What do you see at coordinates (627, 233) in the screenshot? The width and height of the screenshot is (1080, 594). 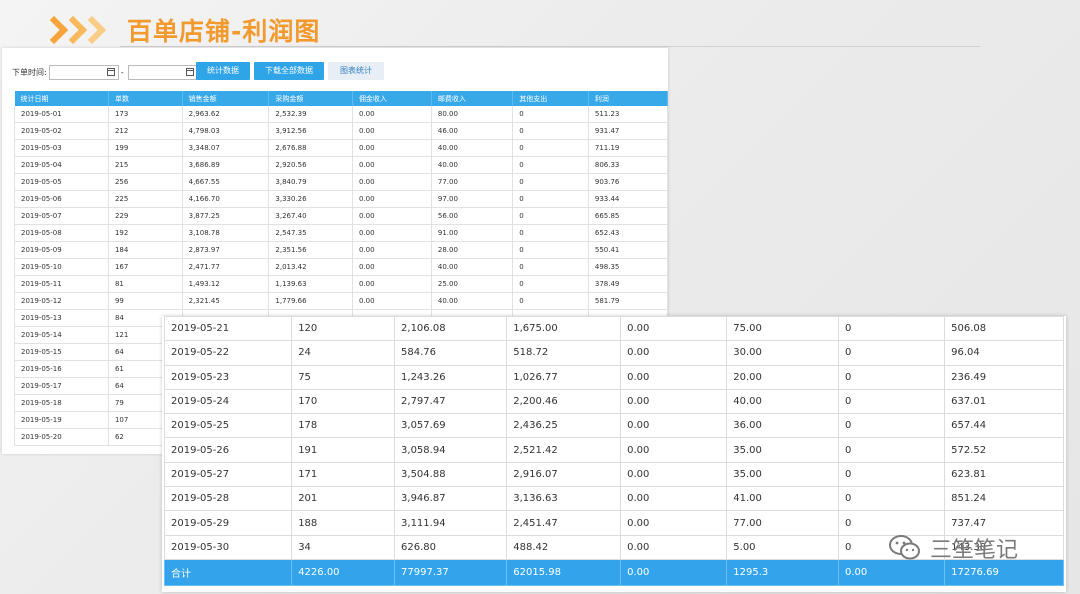 I see `table-cell: 652.43` at bounding box center [627, 233].